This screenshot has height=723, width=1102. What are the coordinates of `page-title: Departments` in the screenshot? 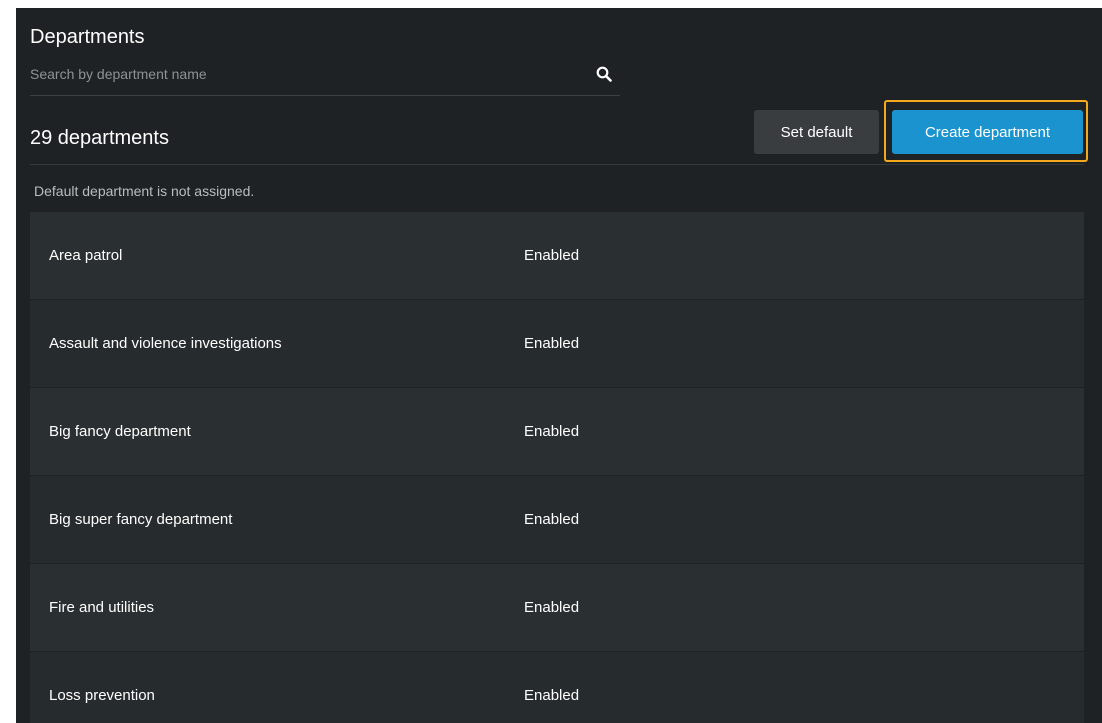 It's located at (87, 37).